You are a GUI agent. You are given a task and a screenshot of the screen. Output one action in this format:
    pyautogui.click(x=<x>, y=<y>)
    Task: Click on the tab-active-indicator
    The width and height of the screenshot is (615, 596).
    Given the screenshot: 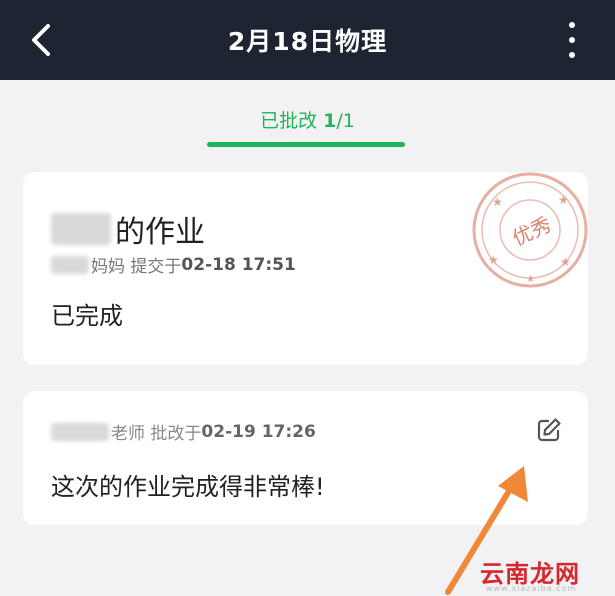 What is the action you would take?
    pyautogui.click(x=306, y=144)
    